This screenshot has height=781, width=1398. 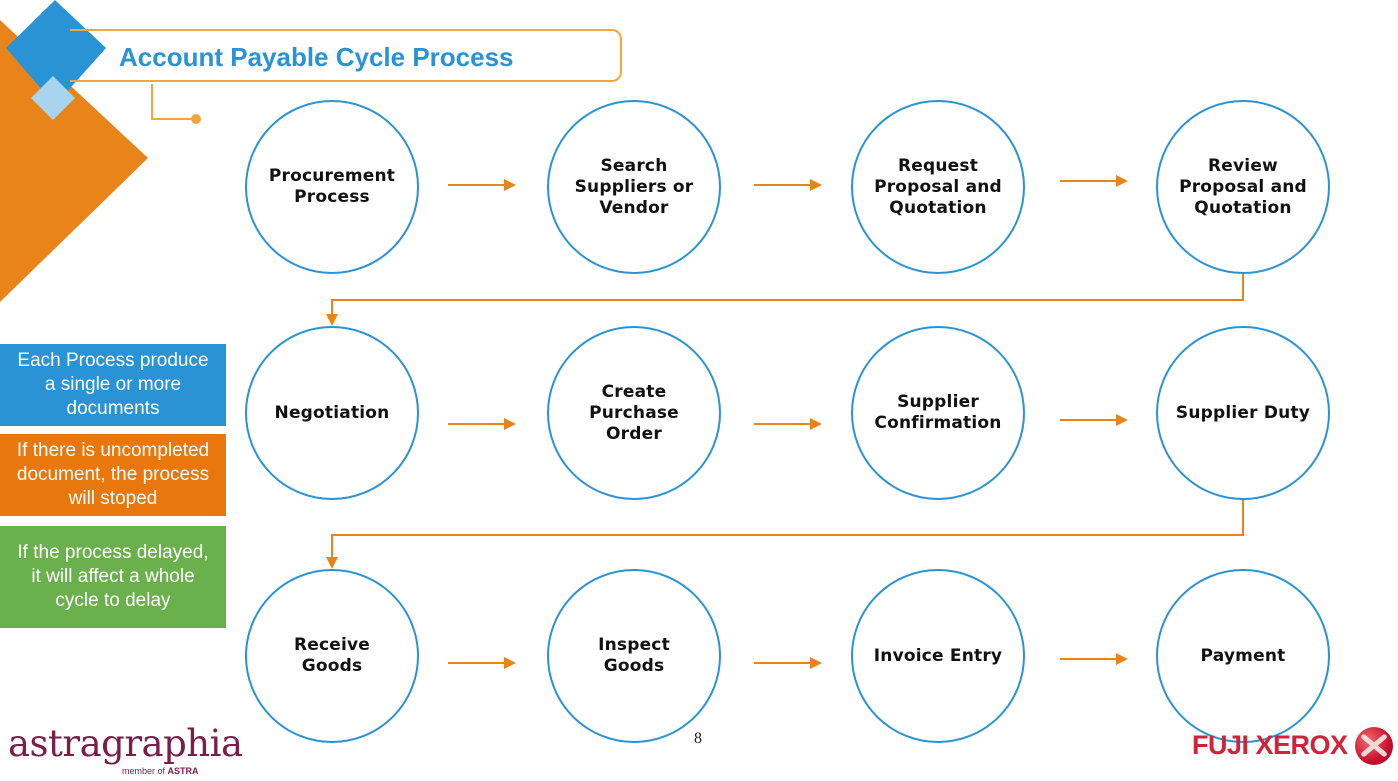 I want to click on process-step: Supplier Confirmation, so click(x=938, y=413).